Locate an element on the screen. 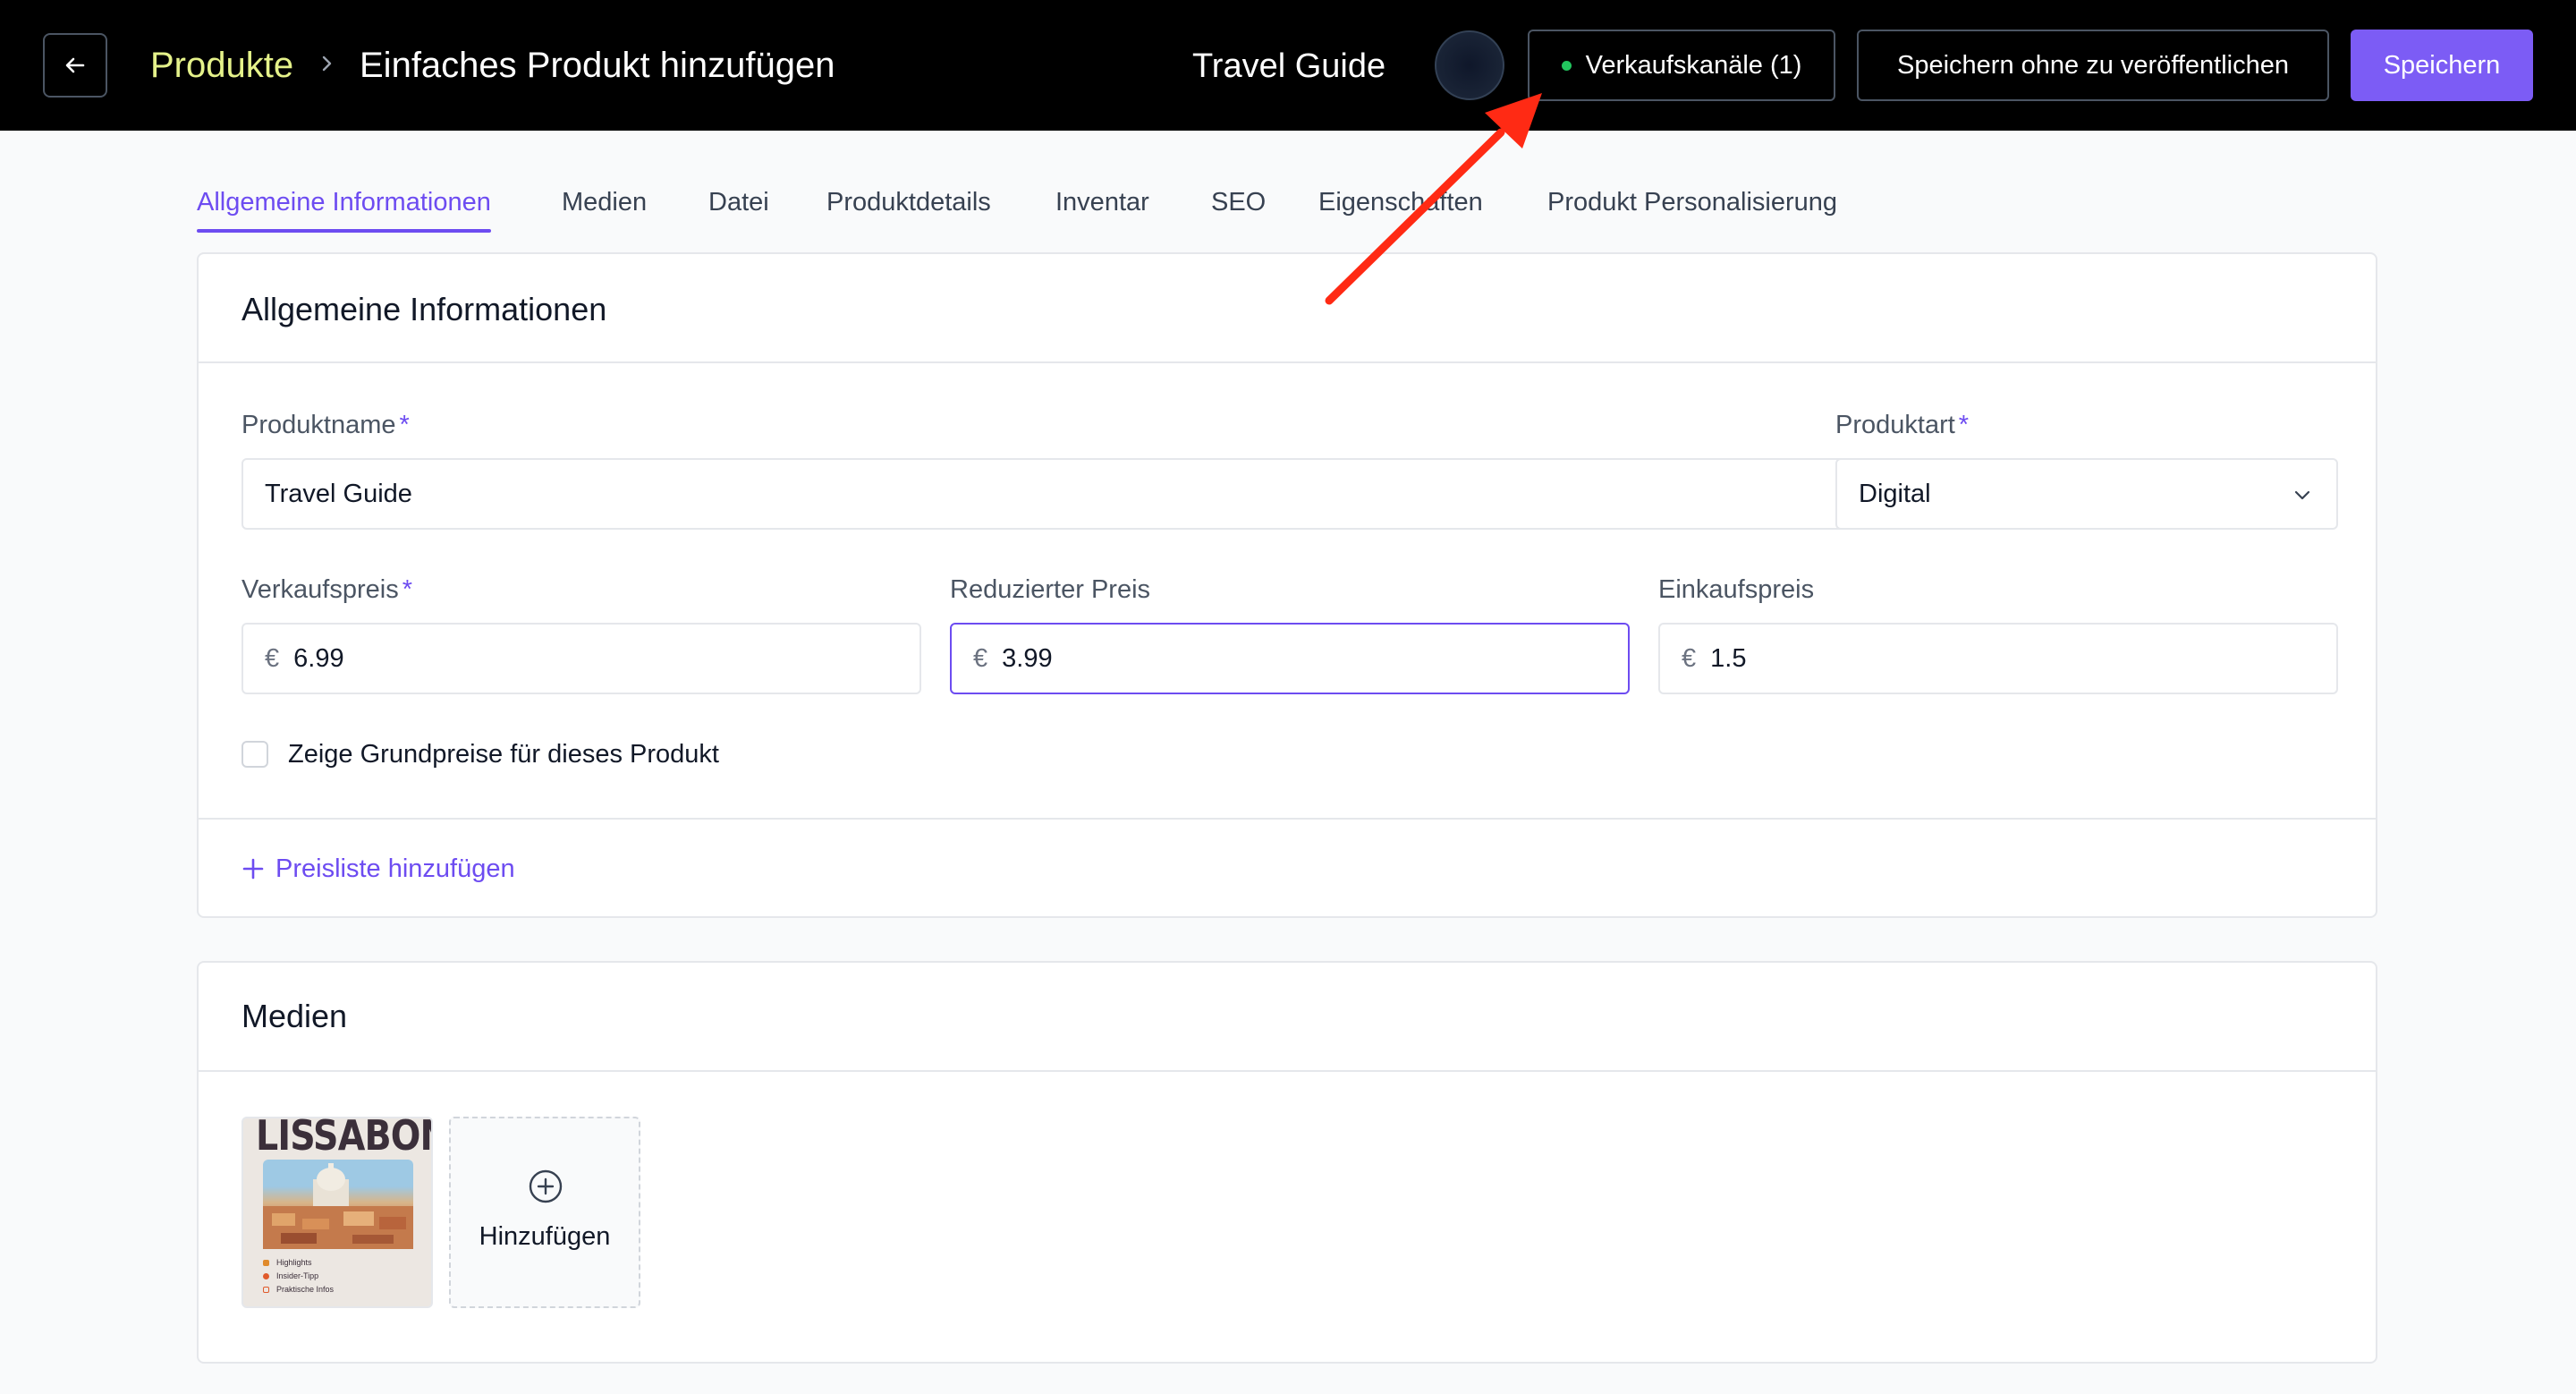  purchase-price-input: € 1.5 is located at coordinates (1998, 658).